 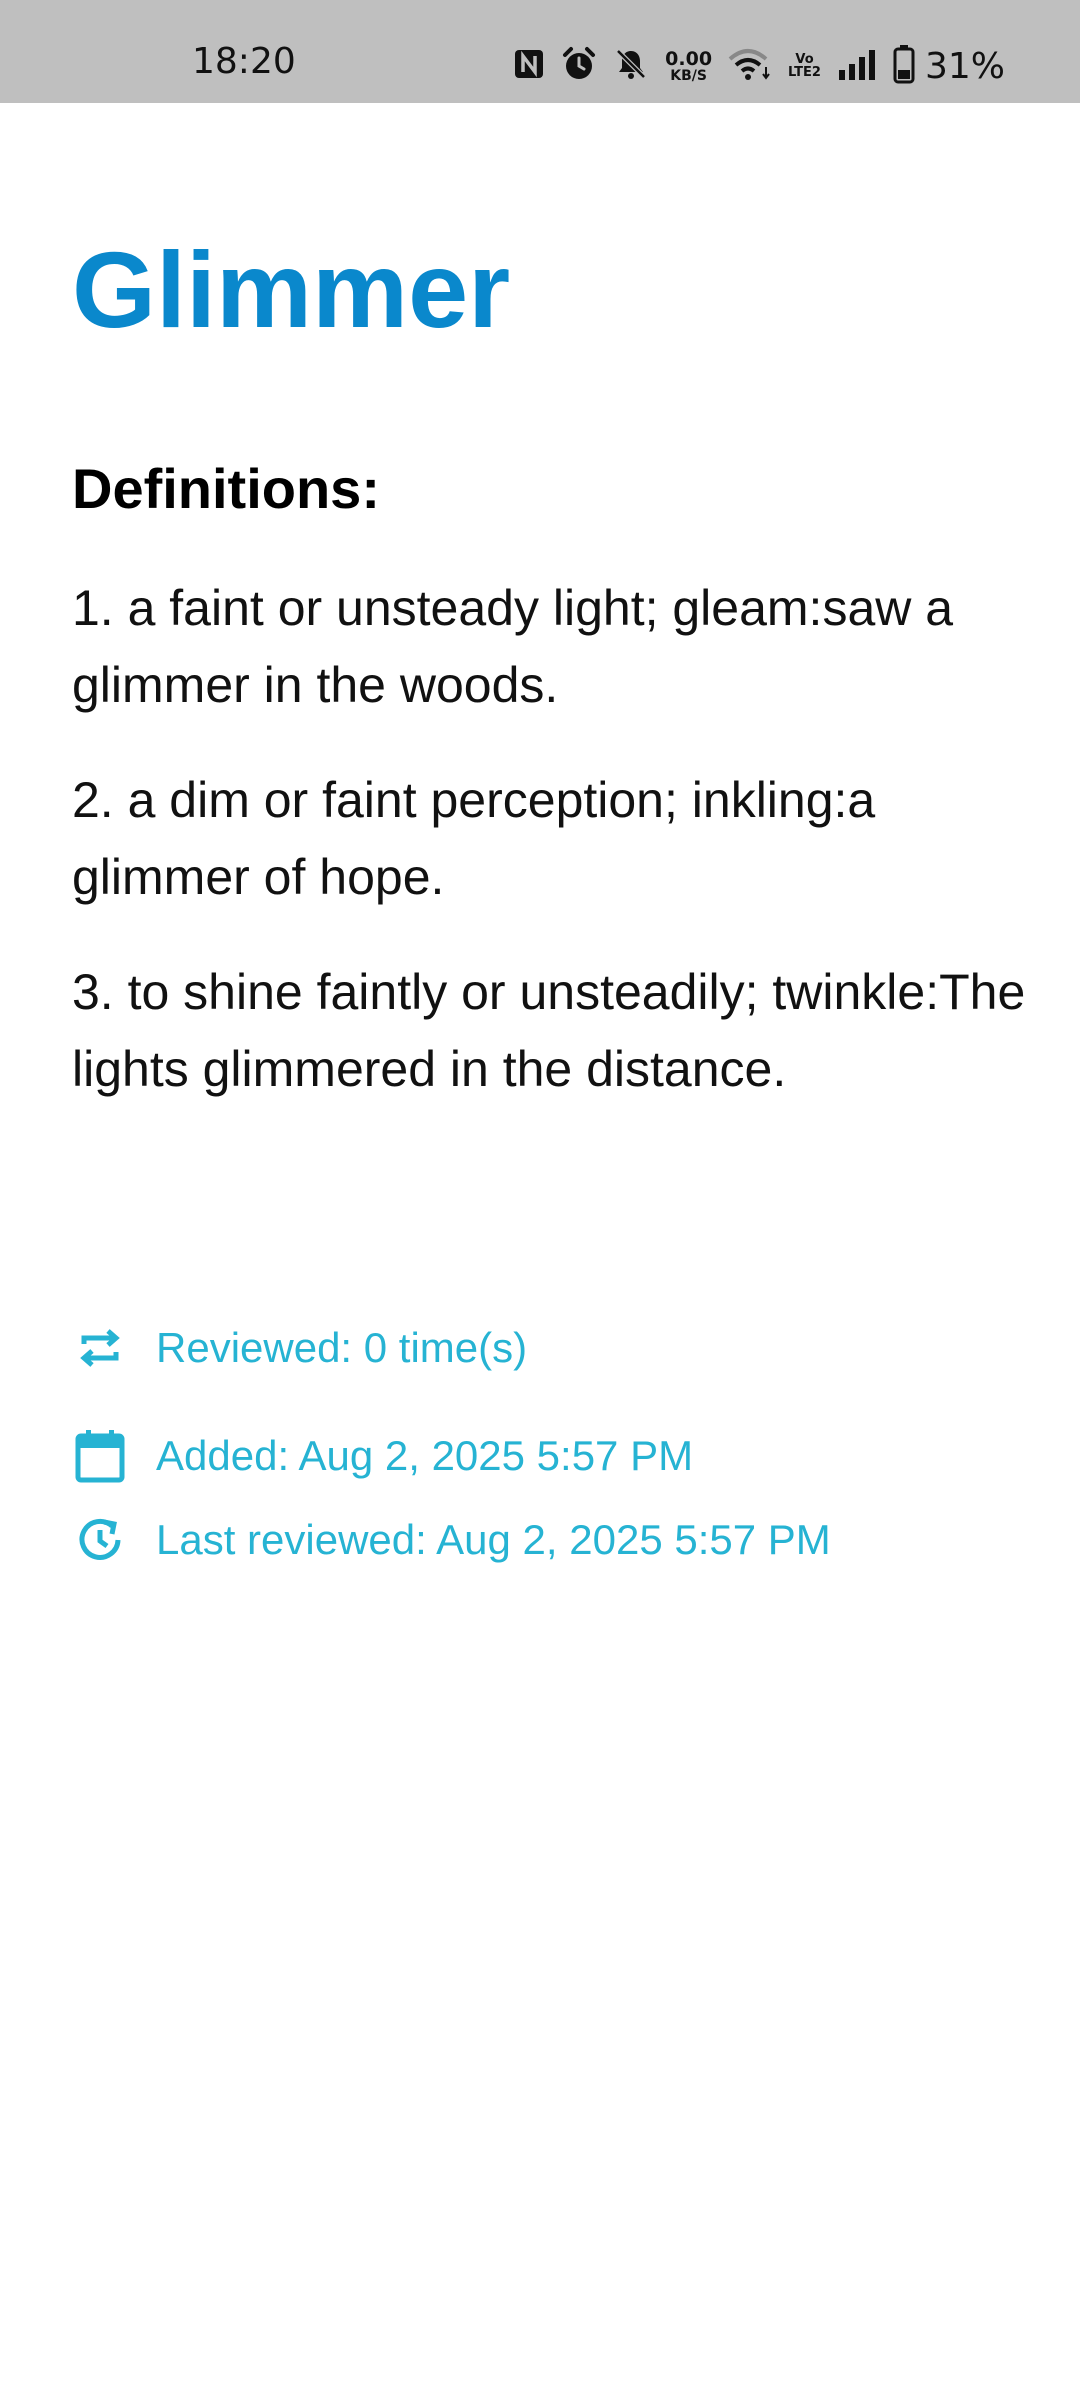 I want to click on notifications-off-icon, so click(x=631, y=66).